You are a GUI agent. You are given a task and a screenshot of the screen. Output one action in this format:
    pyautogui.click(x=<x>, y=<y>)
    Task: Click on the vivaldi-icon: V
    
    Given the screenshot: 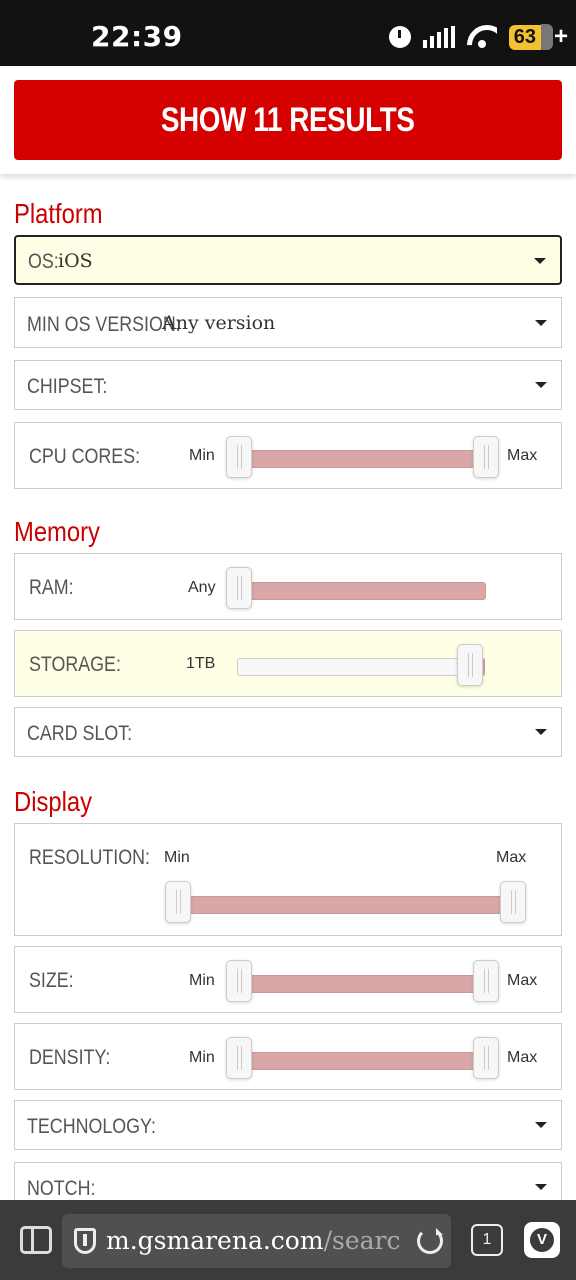 What is the action you would take?
    pyautogui.click(x=542, y=1240)
    